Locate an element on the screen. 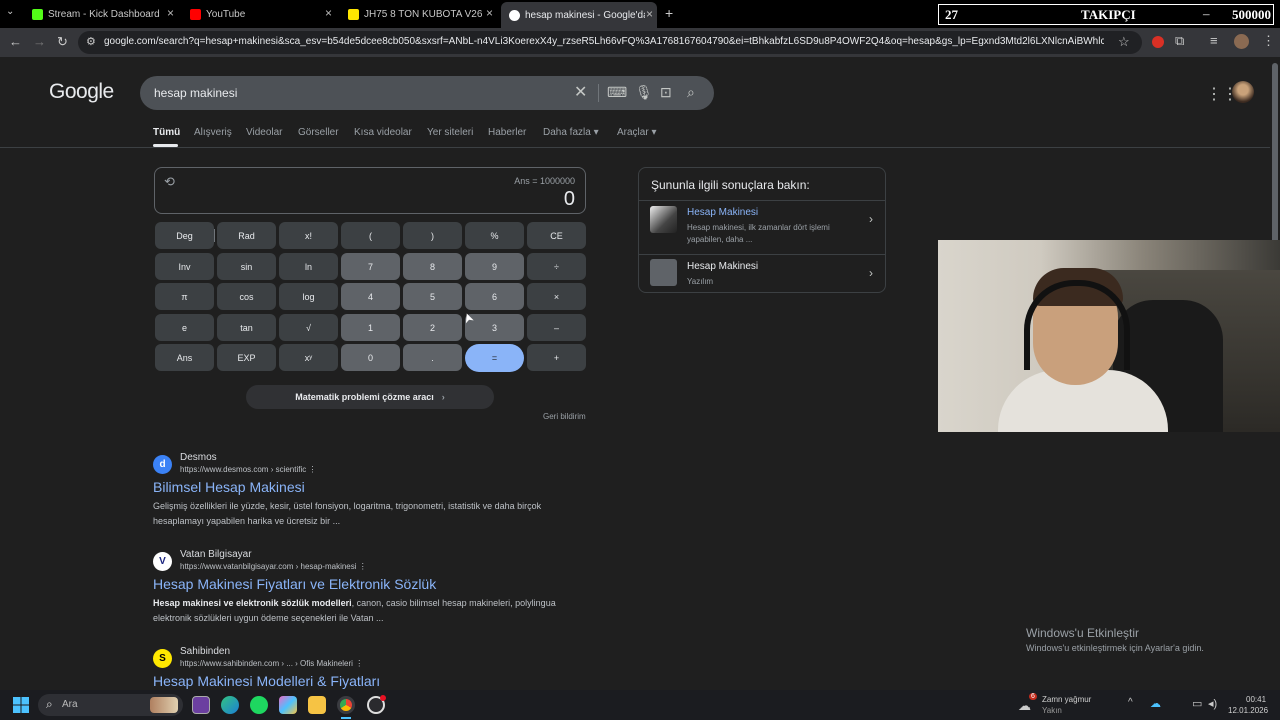 The width and height of the screenshot is (1280, 720). calc-key-divide: ÷ is located at coordinates (556, 266).